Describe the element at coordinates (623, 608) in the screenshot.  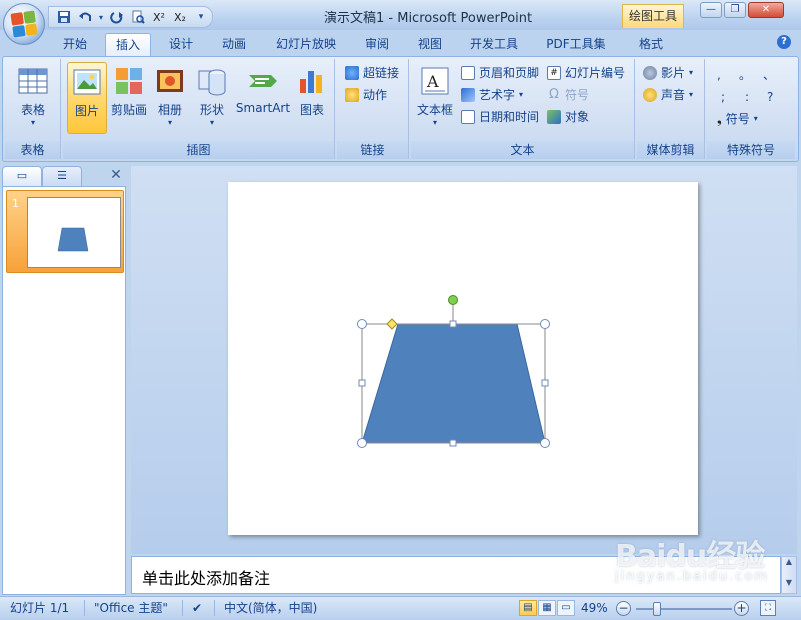
I see `zoom-out-button: −` at that location.